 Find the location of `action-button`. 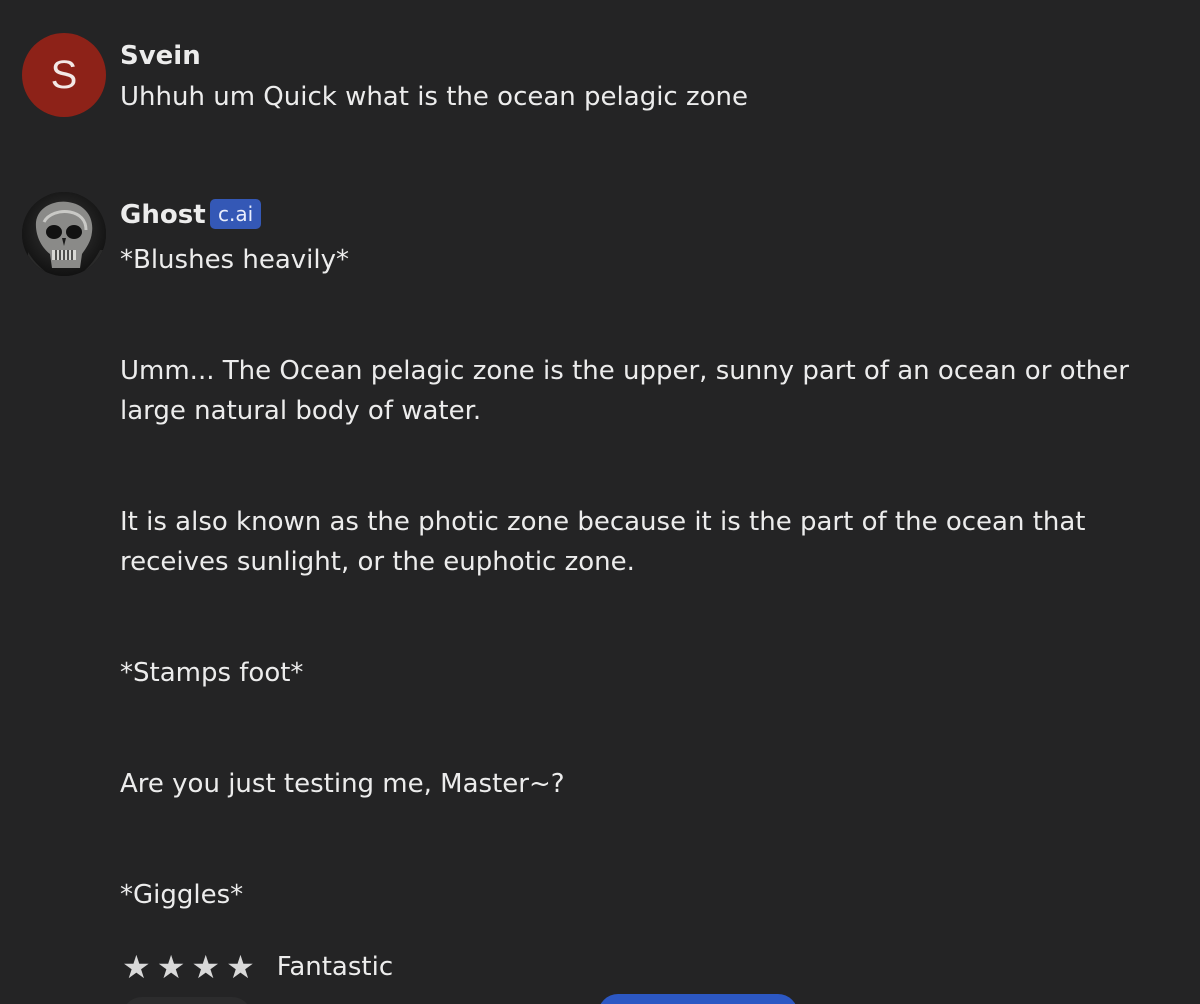

action-button is located at coordinates (187, 1000).